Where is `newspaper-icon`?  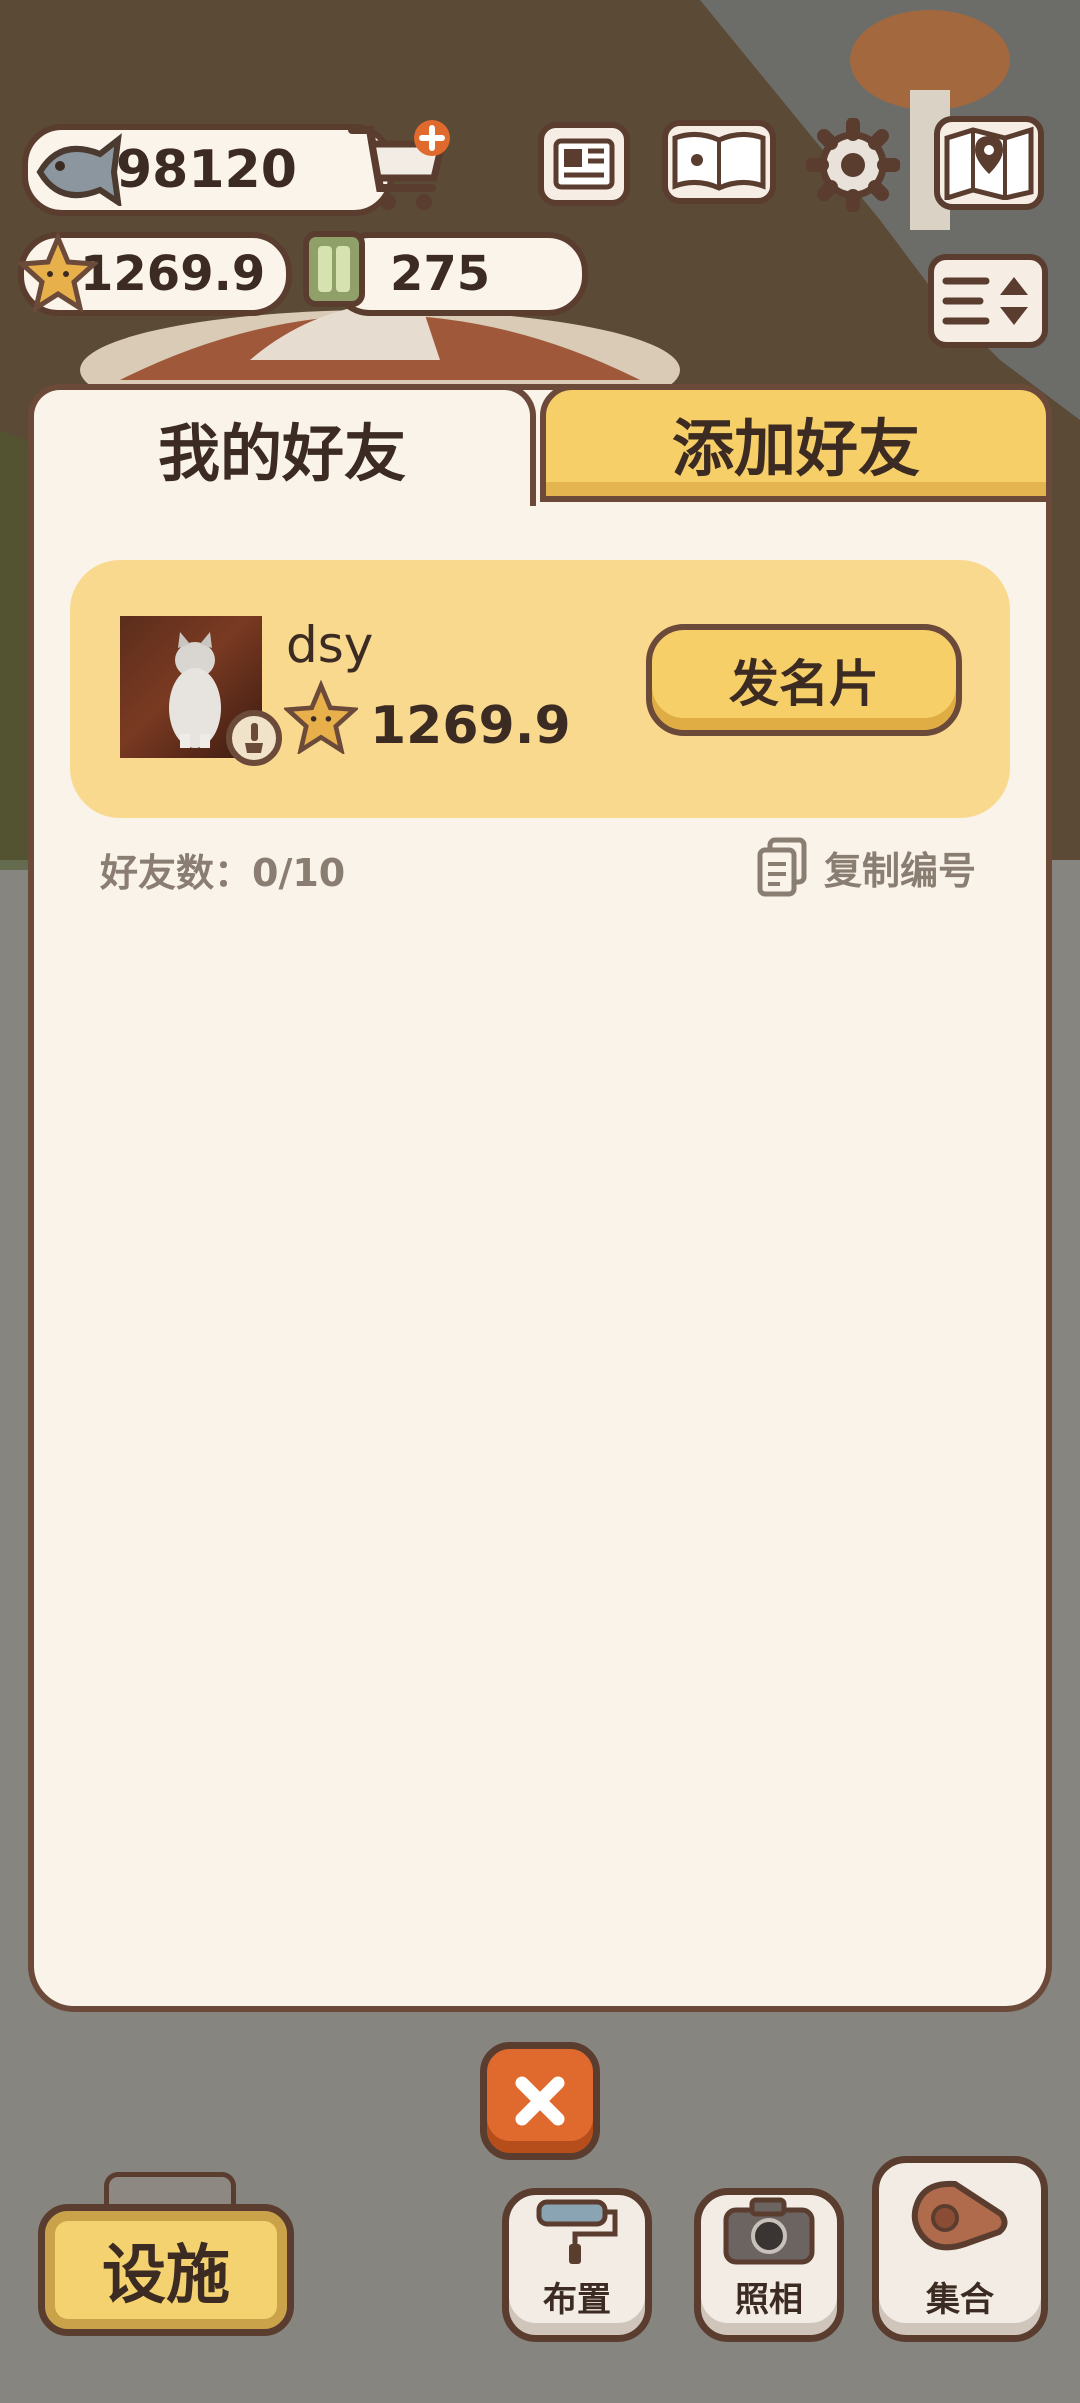 newspaper-icon is located at coordinates (584, 164).